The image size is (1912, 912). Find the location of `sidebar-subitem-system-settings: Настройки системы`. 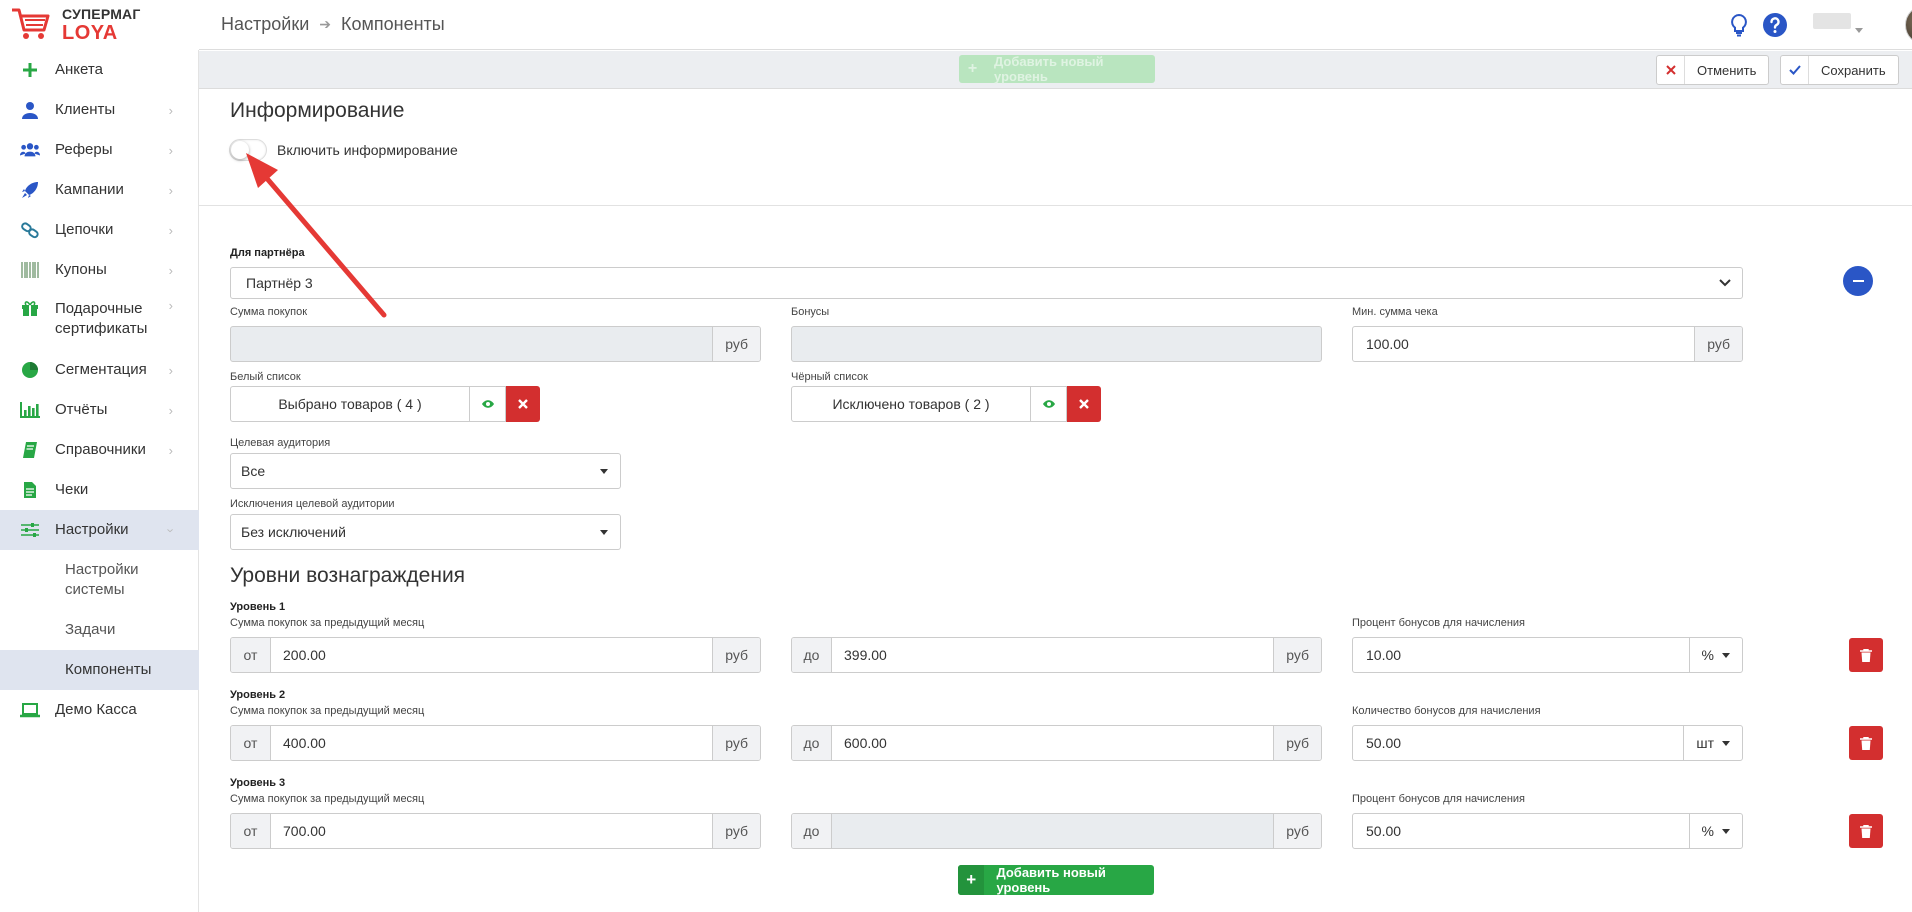

sidebar-subitem-system-settings: Настройки системы is located at coordinates (99, 580).